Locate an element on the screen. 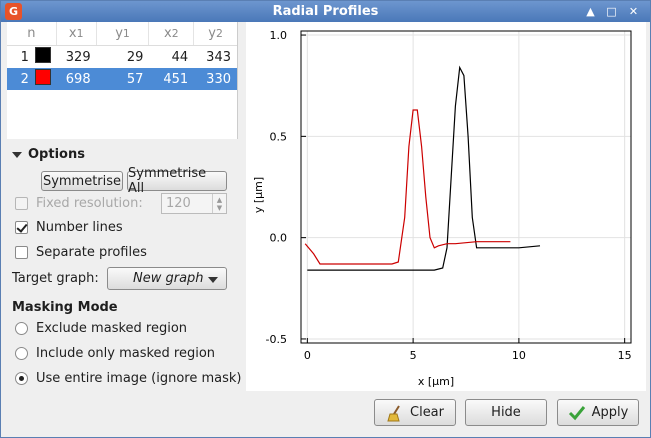  x-axis-label: x [µm] is located at coordinates (436, 381).